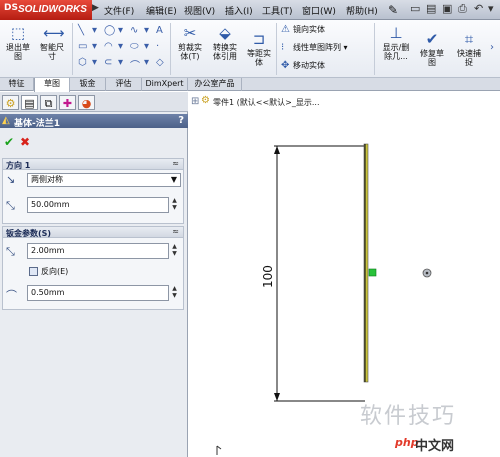 The width and height of the screenshot is (500, 457). What do you see at coordinates (37, 124) in the screenshot?
I see `feature-title: 基体-法兰1` at bounding box center [37, 124].